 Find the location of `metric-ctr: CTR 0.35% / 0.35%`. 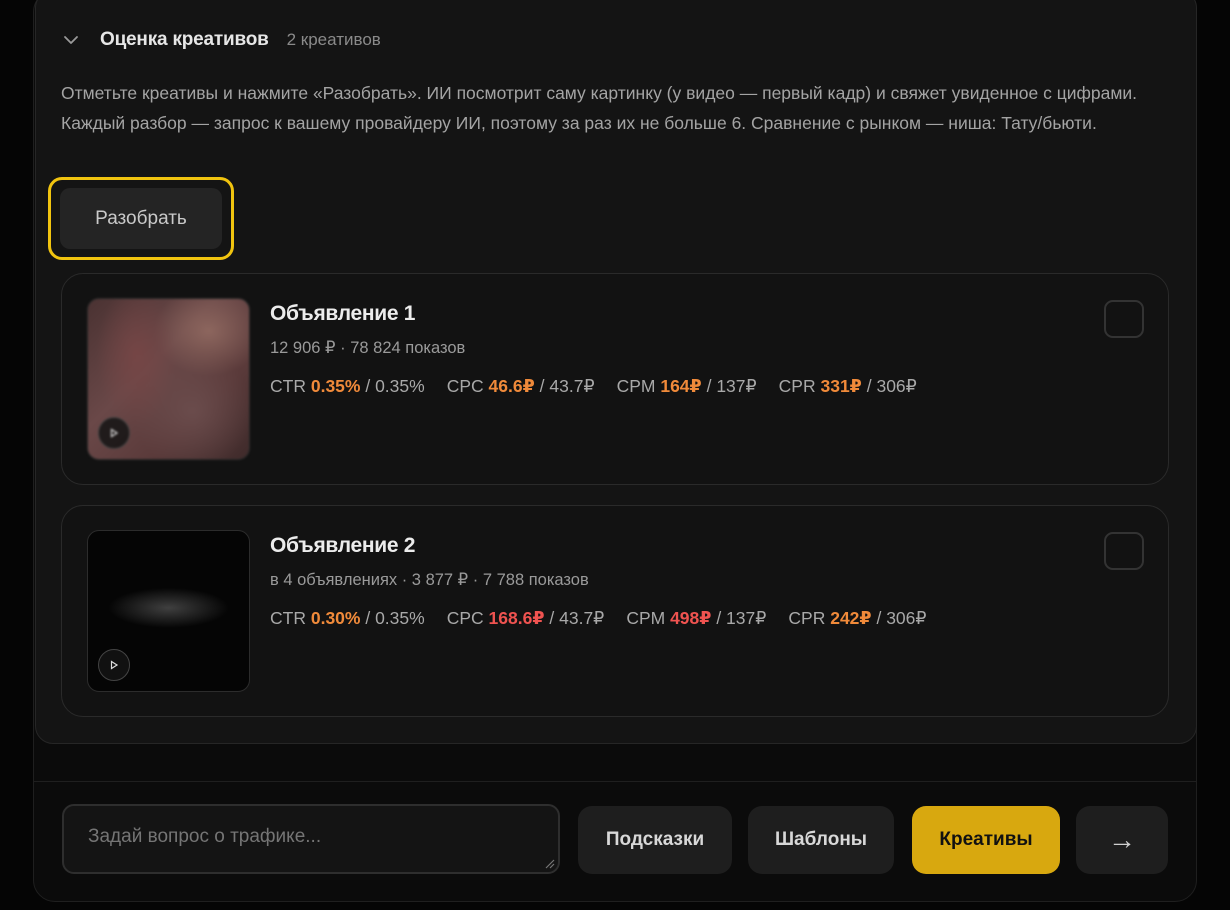

metric-ctr: CTR 0.35% / 0.35% is located at coordinates (347, 386).